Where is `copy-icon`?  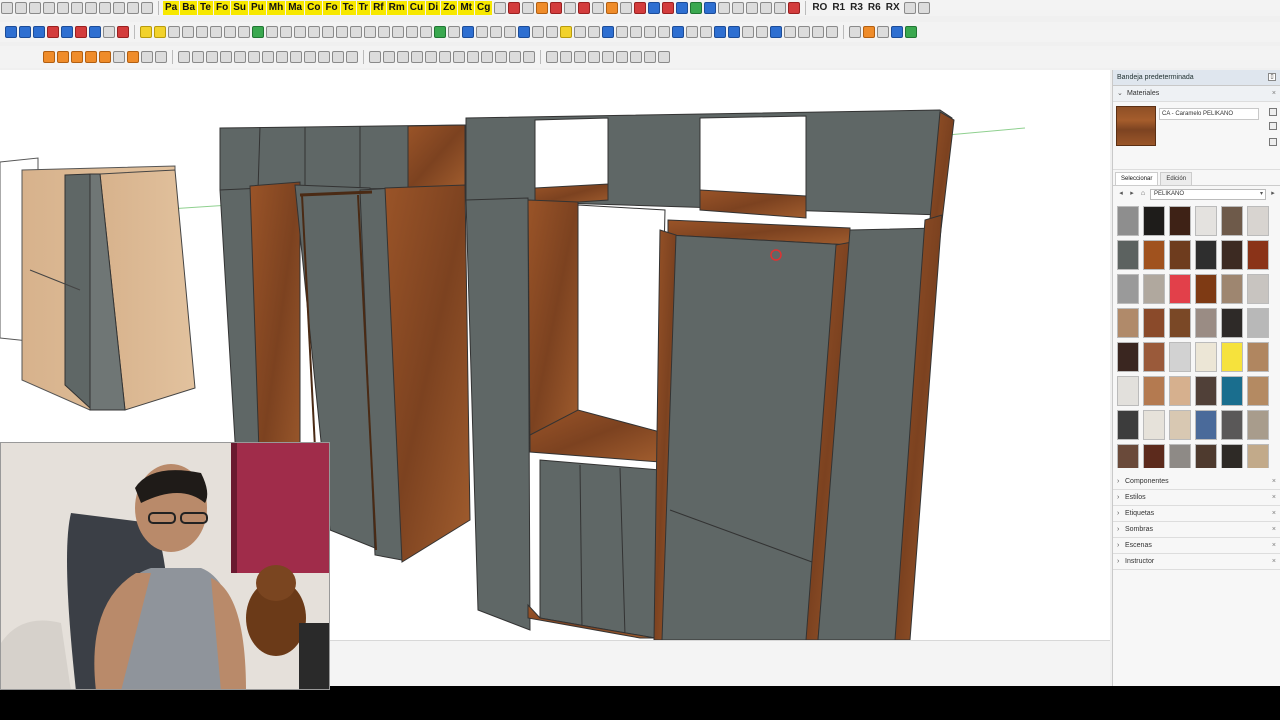 copy-icon is located at coordinates (63, 8).